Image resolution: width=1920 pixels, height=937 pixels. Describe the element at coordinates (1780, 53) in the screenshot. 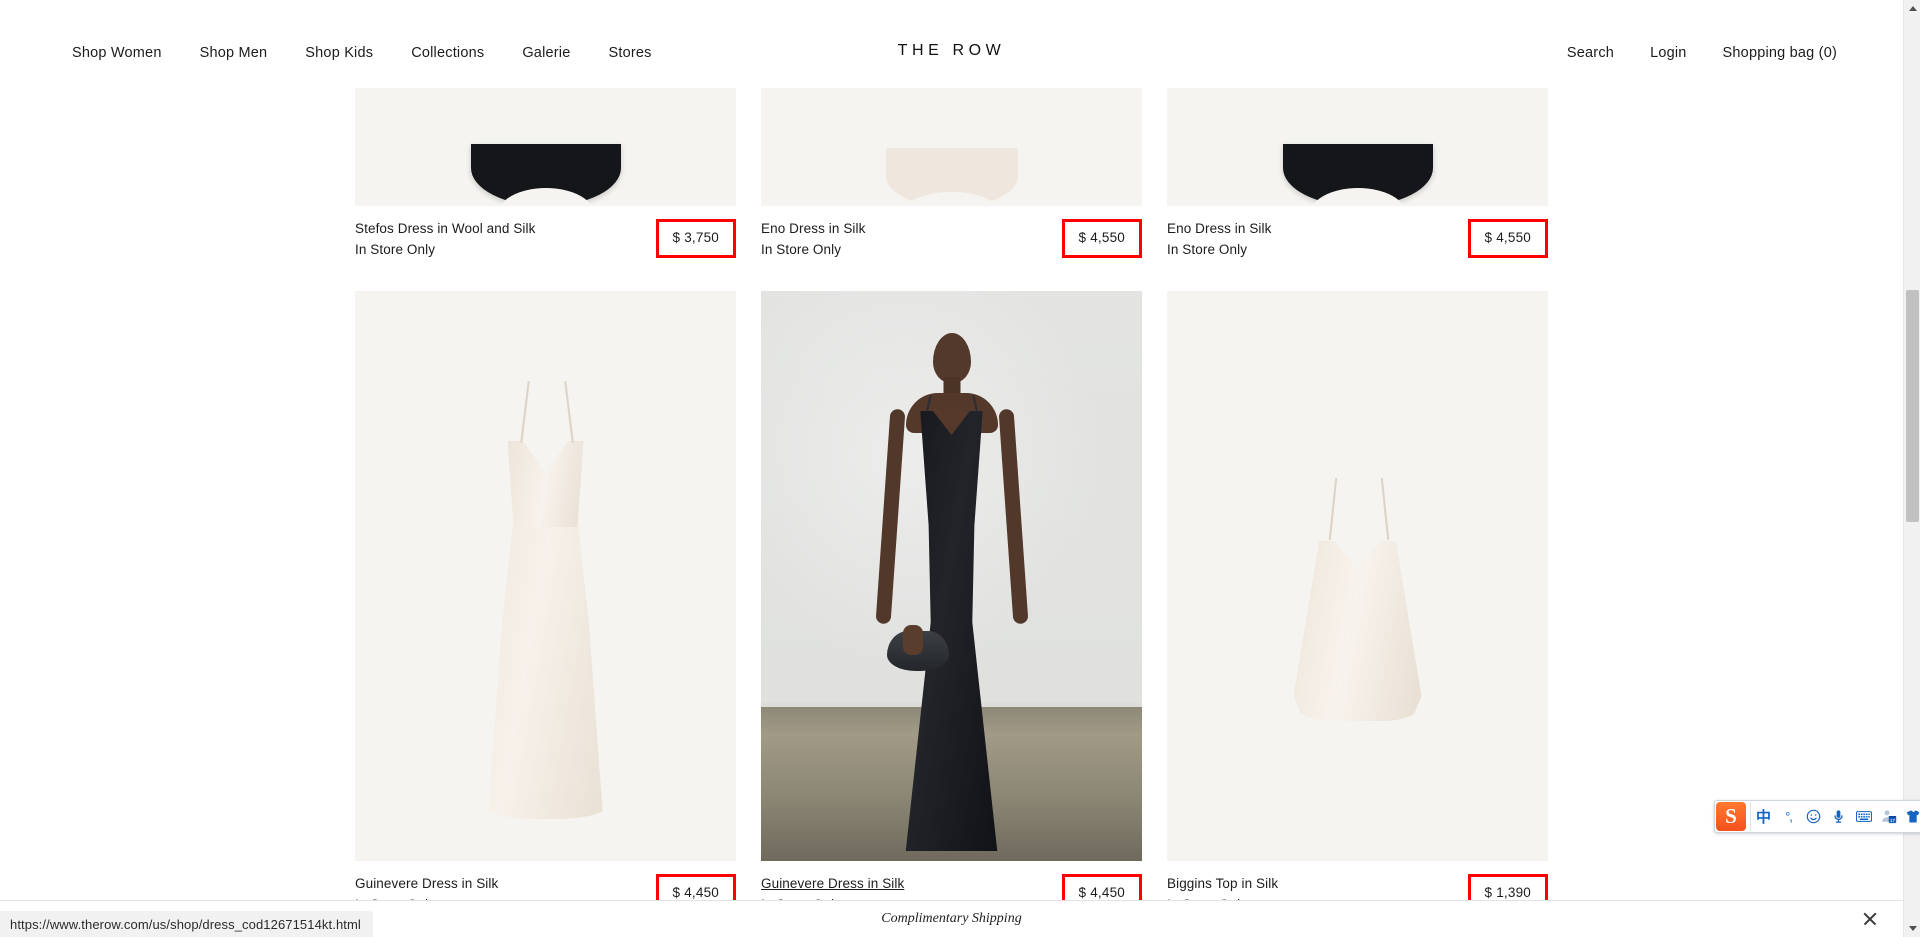

I see `shopping-bag-link: Shopping bag (0)` at that location.